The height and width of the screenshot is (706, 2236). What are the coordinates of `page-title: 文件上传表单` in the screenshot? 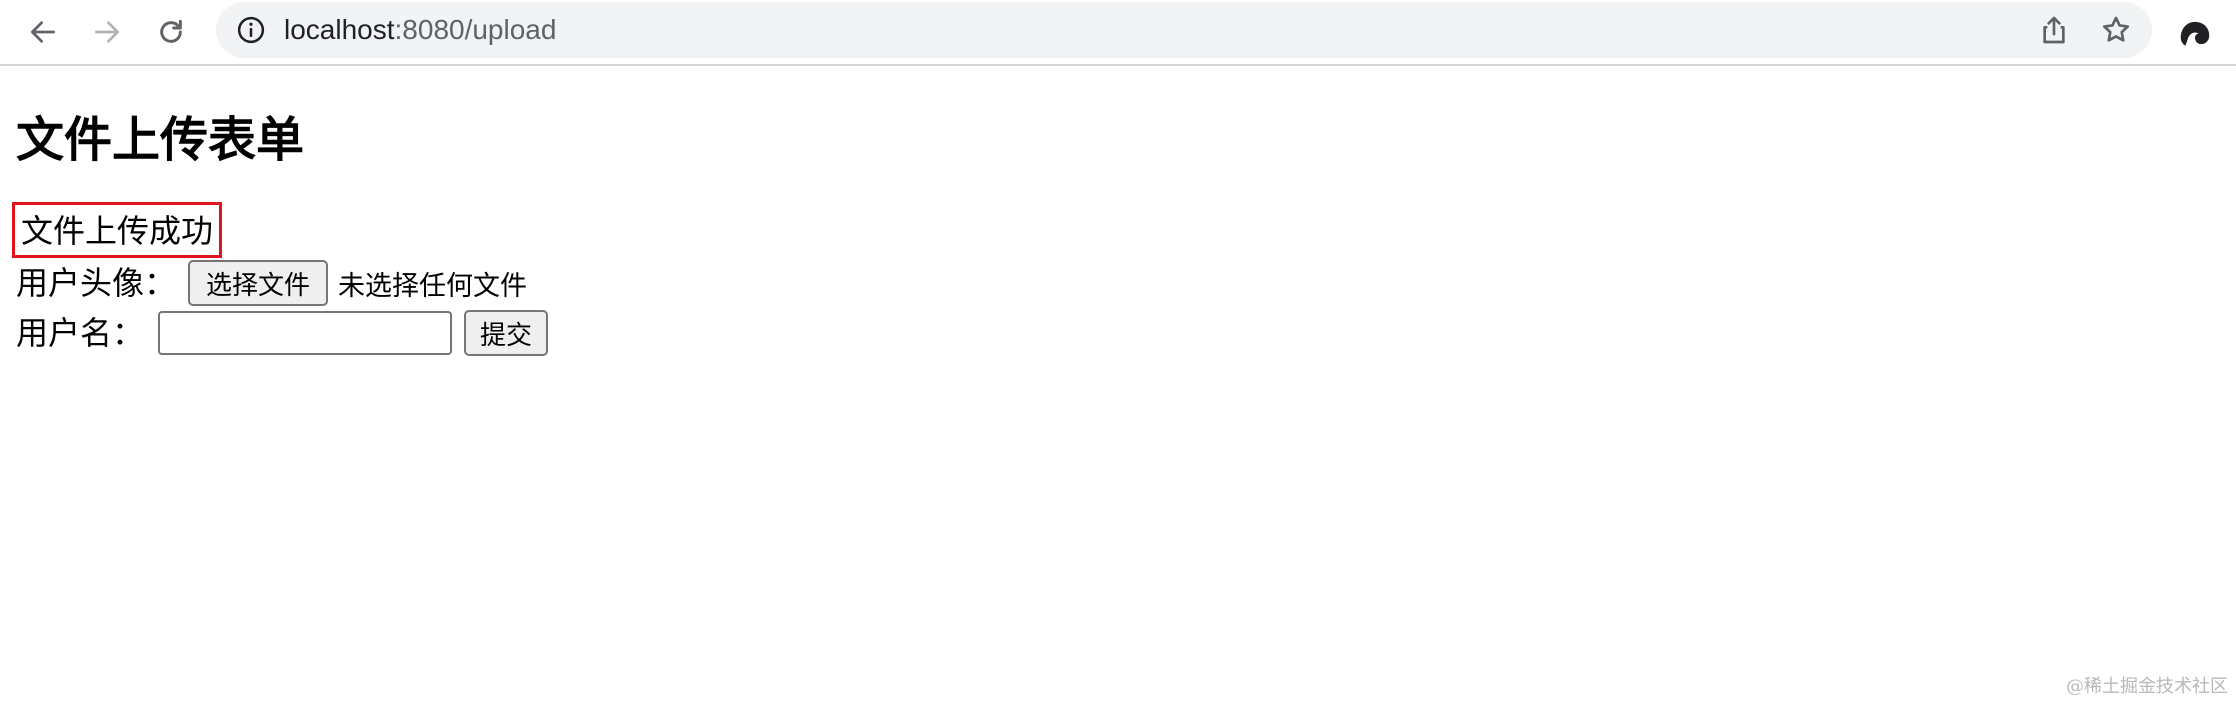 It's located at (160, 140).